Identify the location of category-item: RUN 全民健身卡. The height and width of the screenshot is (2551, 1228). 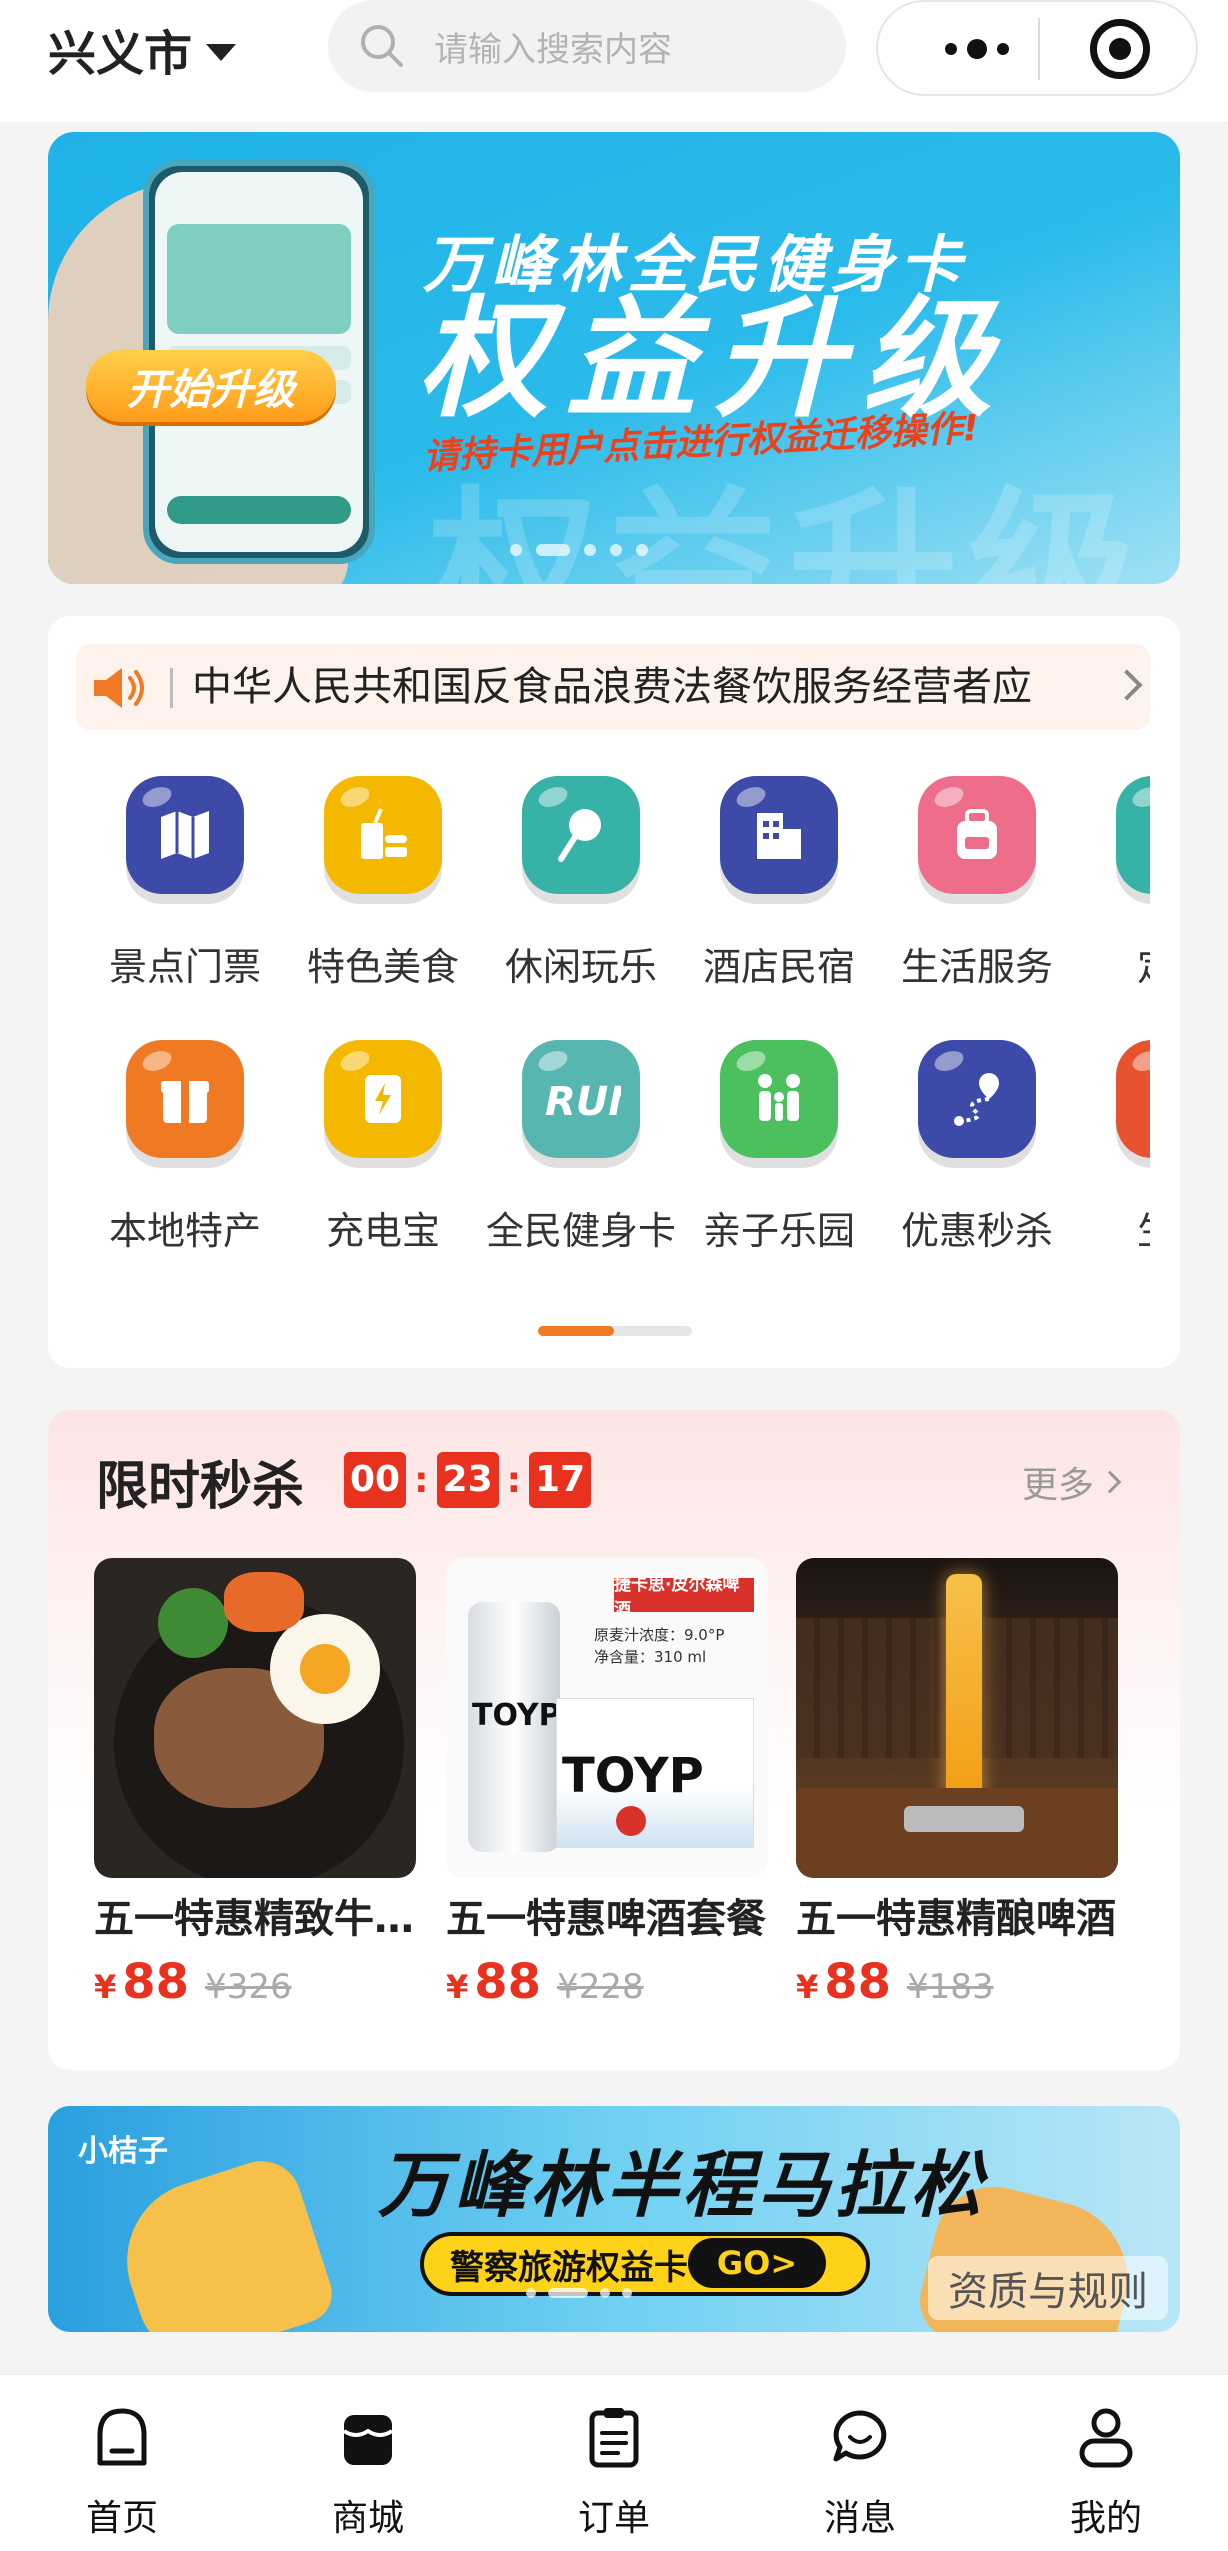
(574, 1148).